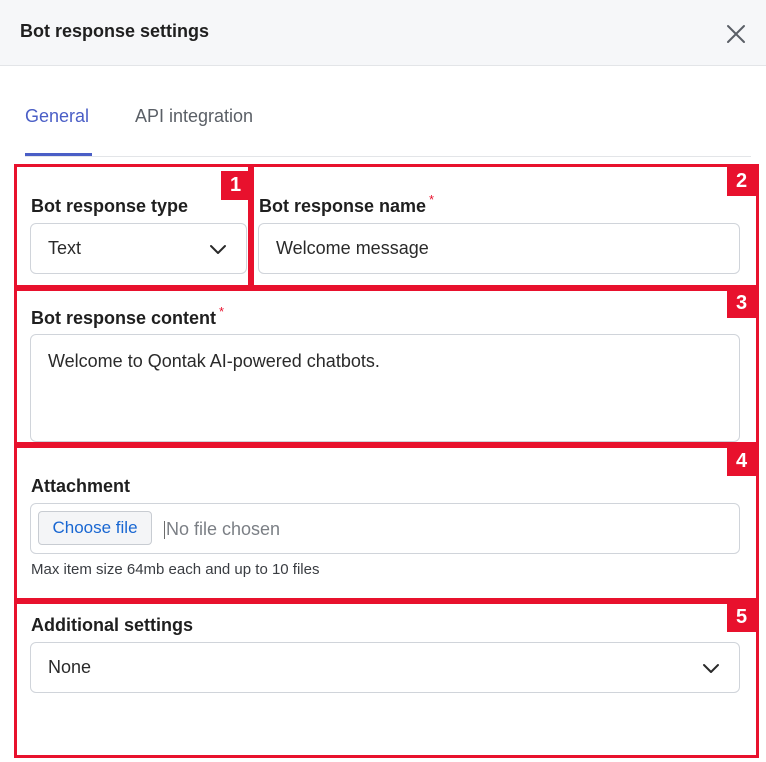 The height and width of the screenshot is (762, 766). What do you see at coordinates (110, 206) in the screenshot?
I see `response-type-label: Bot response type` at bounding box center [110, 206].